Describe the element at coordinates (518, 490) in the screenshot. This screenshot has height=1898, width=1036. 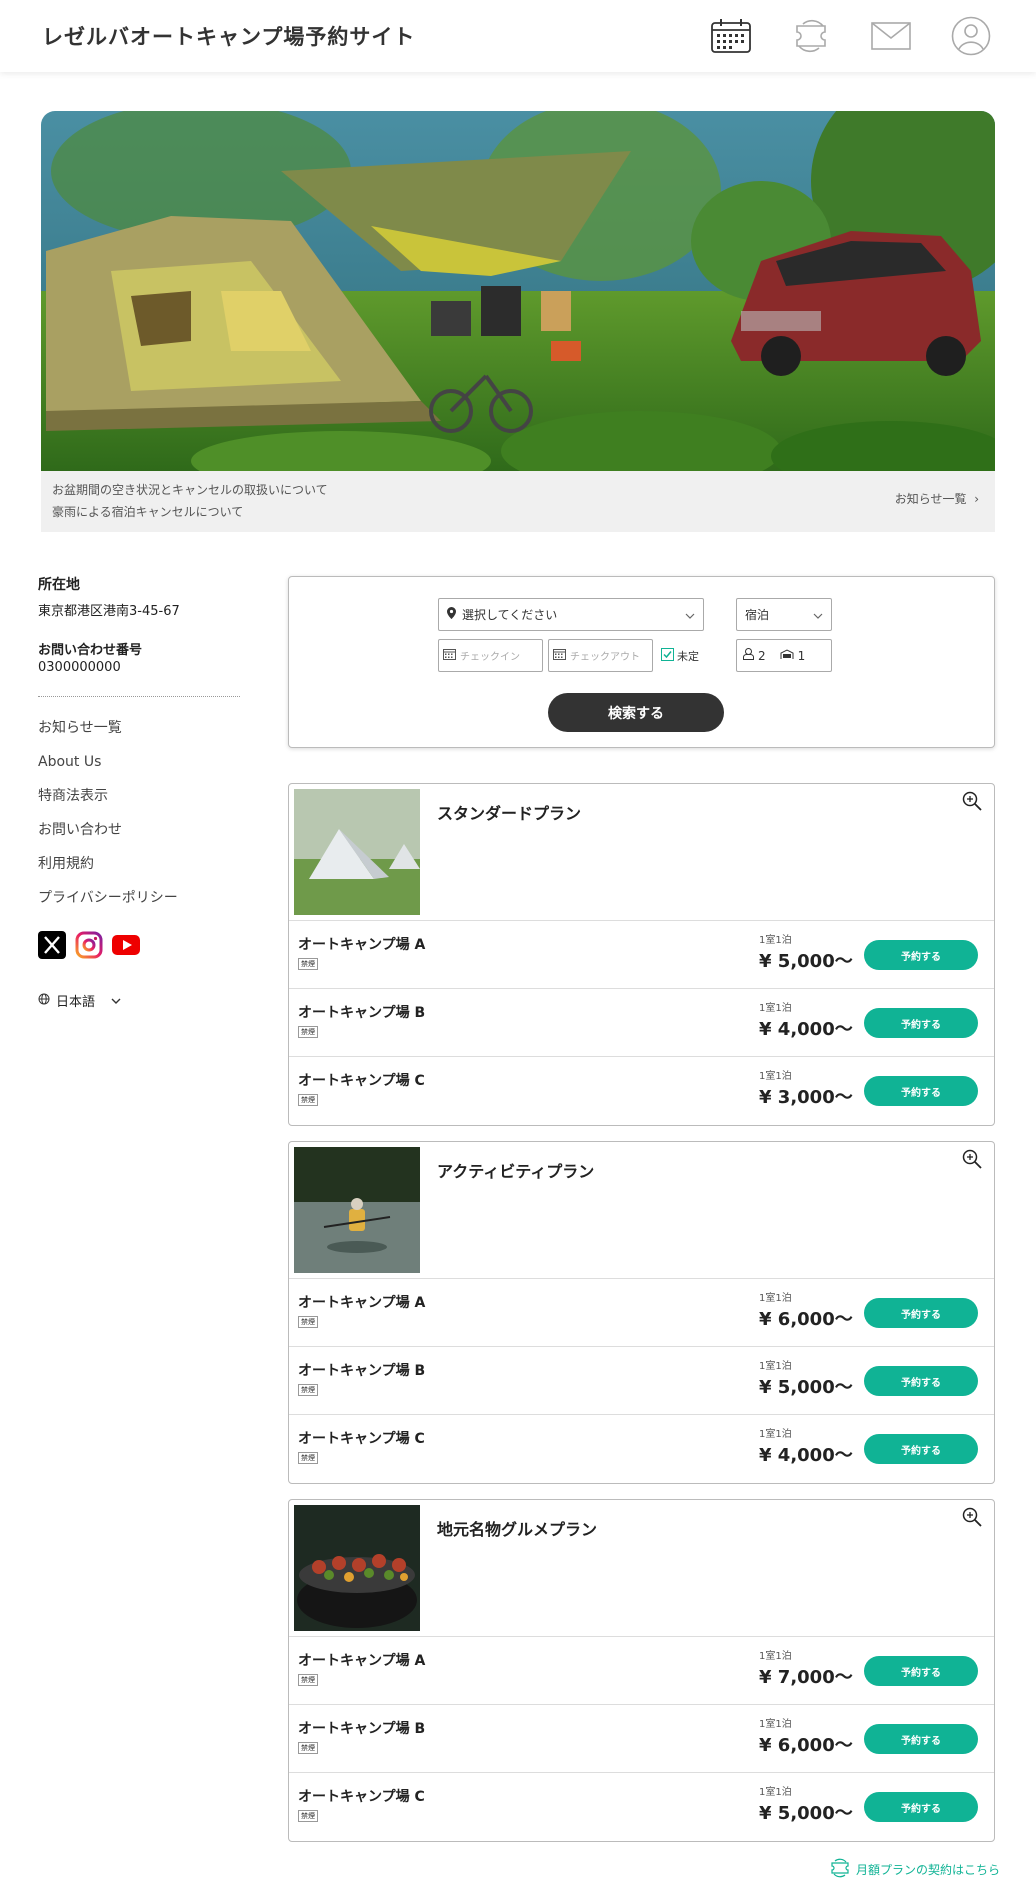
I see `news-item: お盆期間の空き状況とキャンセルの取扱いについて` at that location.